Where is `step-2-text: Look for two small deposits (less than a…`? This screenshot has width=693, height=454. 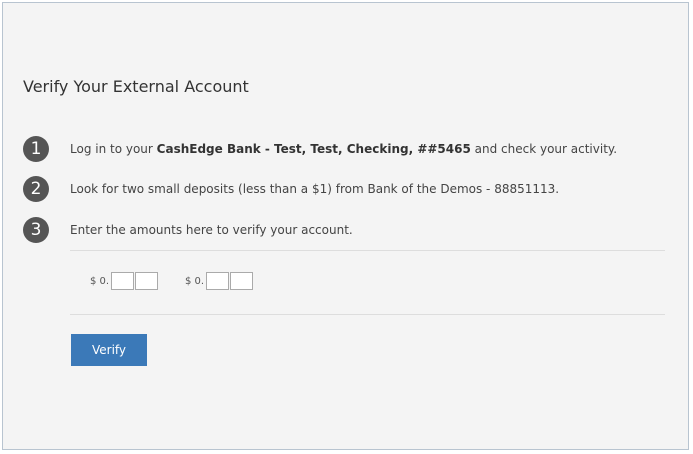
step-2-text: Look for two small deposits (less than a… is located at coordinates (315, 189).